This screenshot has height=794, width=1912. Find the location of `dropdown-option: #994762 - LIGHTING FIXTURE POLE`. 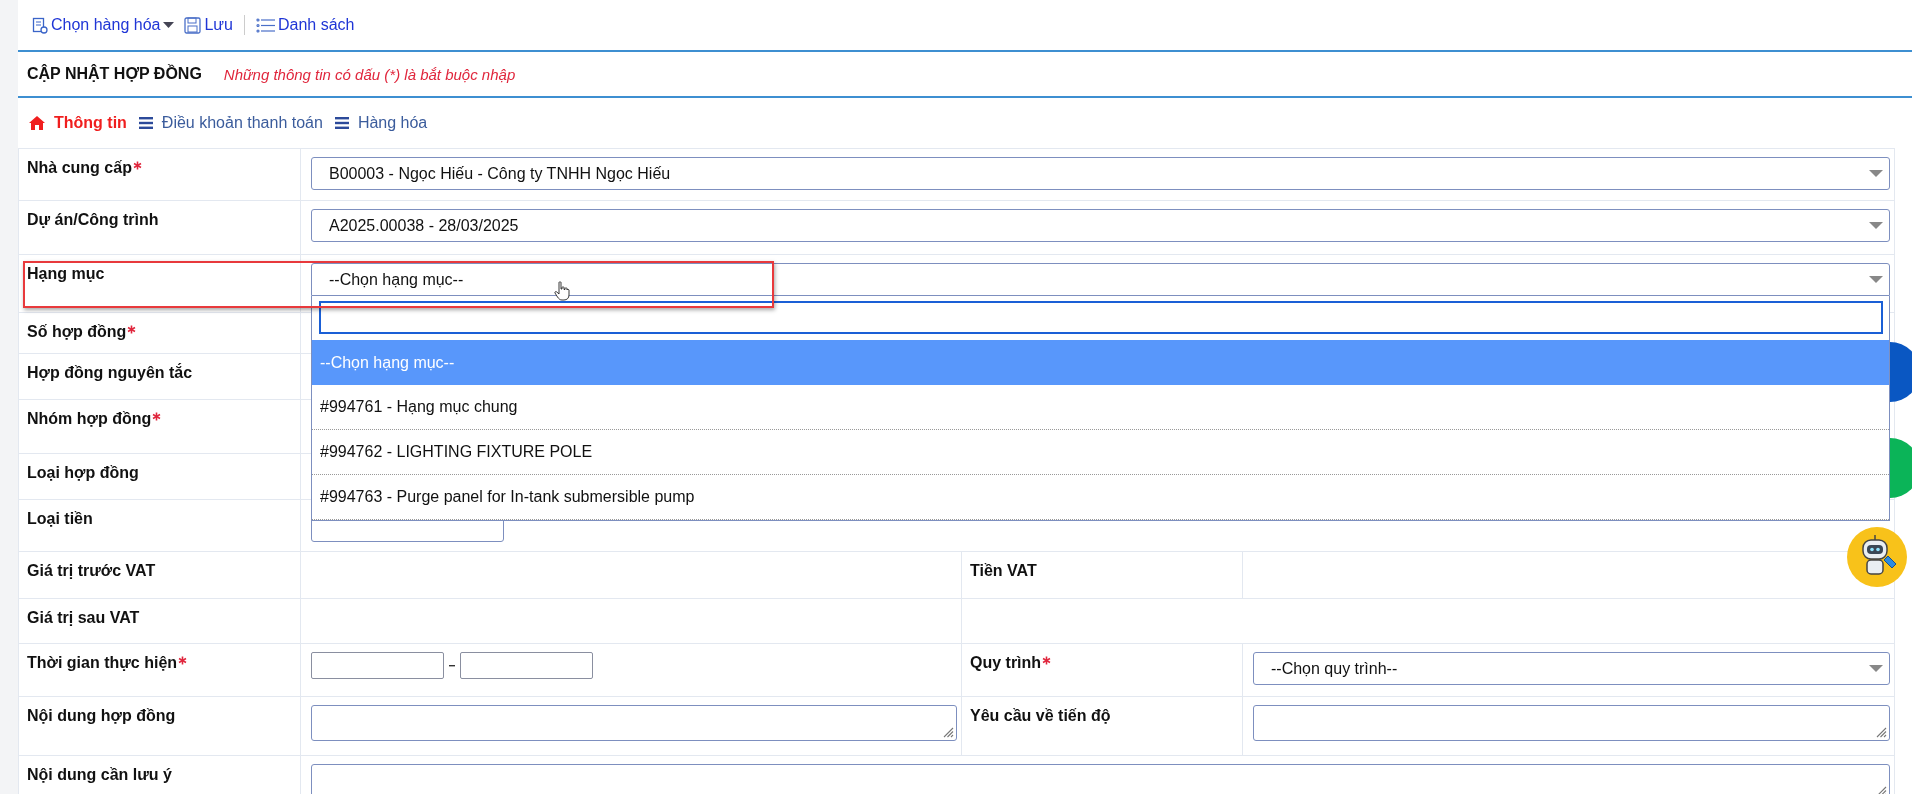

dropdown-option: #994762 - LIGHTING FIXTURE POLE is located at coordinates (1100, 452).